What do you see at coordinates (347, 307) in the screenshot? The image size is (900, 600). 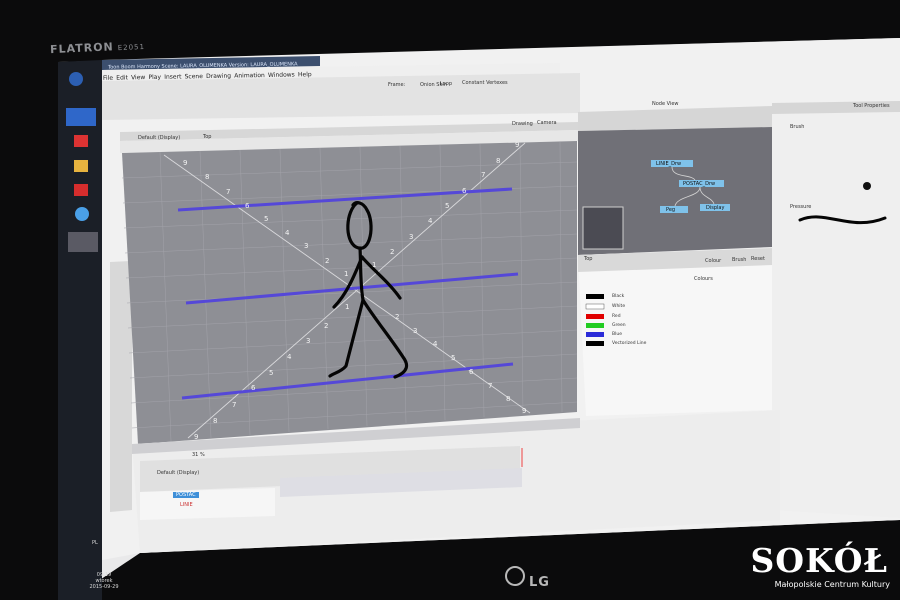 I see `guide-number-1-low: 1` at bounding box center [347, 307].